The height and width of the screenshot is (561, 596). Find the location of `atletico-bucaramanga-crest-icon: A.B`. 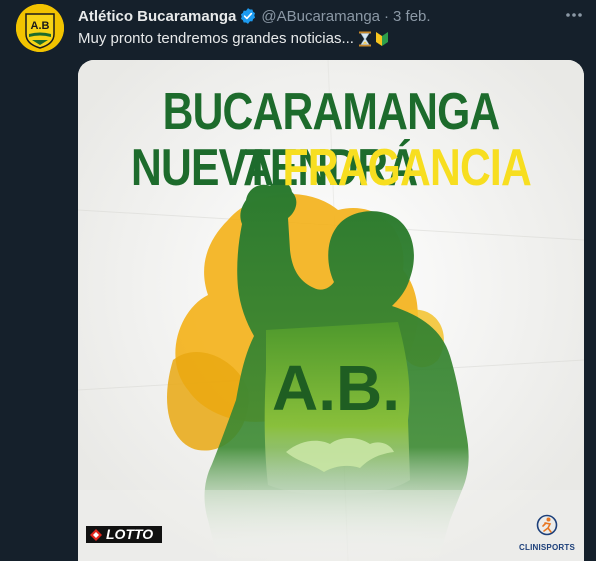

atletico-bucaramanga-crest-icon: A.B is located at coordinates (40, 28).